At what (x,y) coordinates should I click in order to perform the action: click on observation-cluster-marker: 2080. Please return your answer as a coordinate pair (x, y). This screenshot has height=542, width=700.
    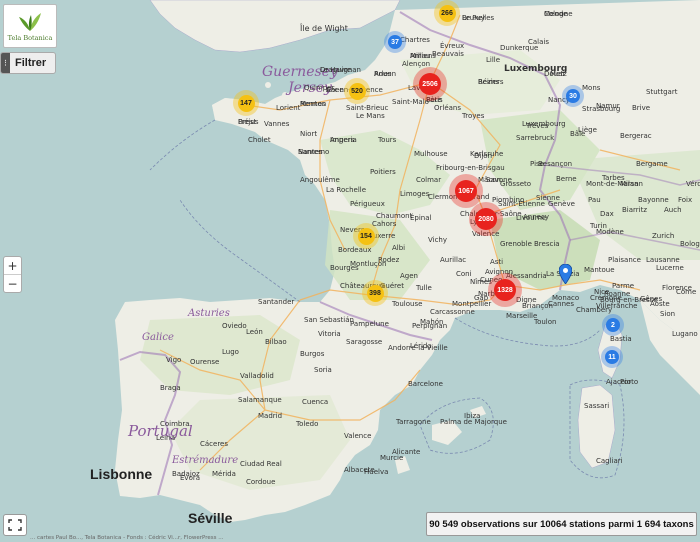
    Looking at the image, I should click on (486, 219).